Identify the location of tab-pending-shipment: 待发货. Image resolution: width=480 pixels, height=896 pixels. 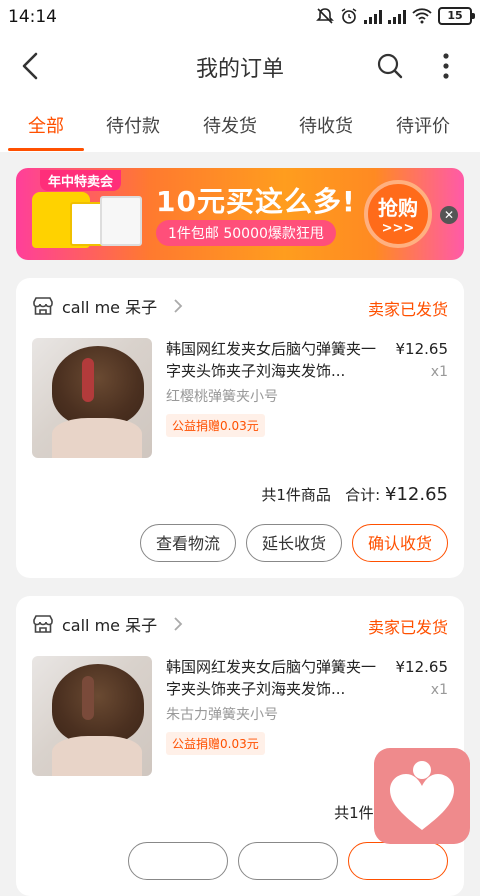
(230, 125).